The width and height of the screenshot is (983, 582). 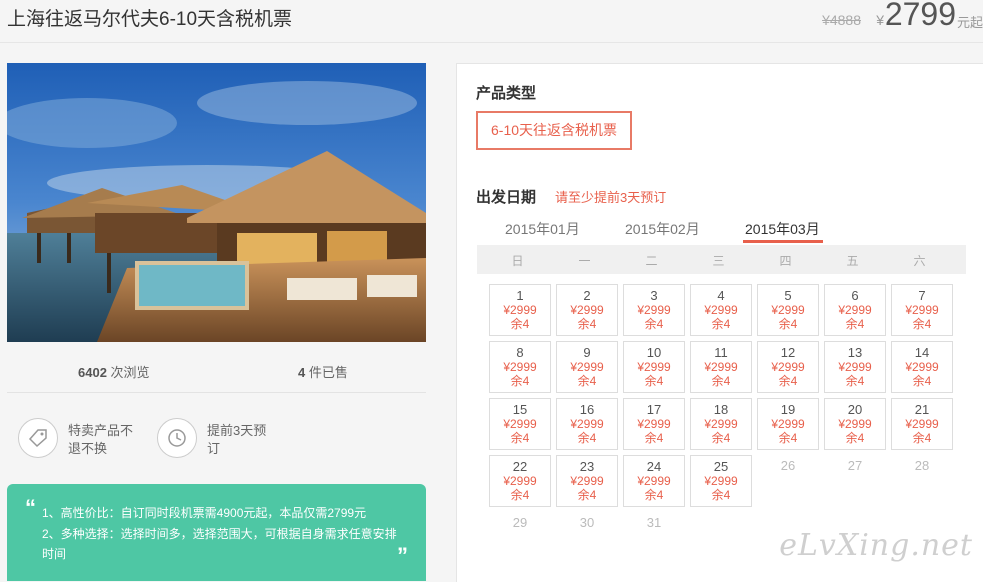 I want to click on calendar-day-cell: 12 ¥2999 余4, so click(x=788, y=367).